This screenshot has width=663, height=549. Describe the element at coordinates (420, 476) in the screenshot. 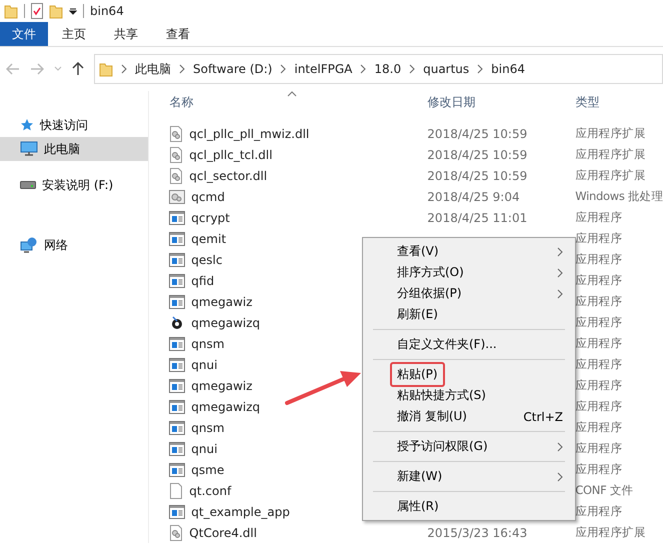

I see `menu-label: 新建(W)` at that location.